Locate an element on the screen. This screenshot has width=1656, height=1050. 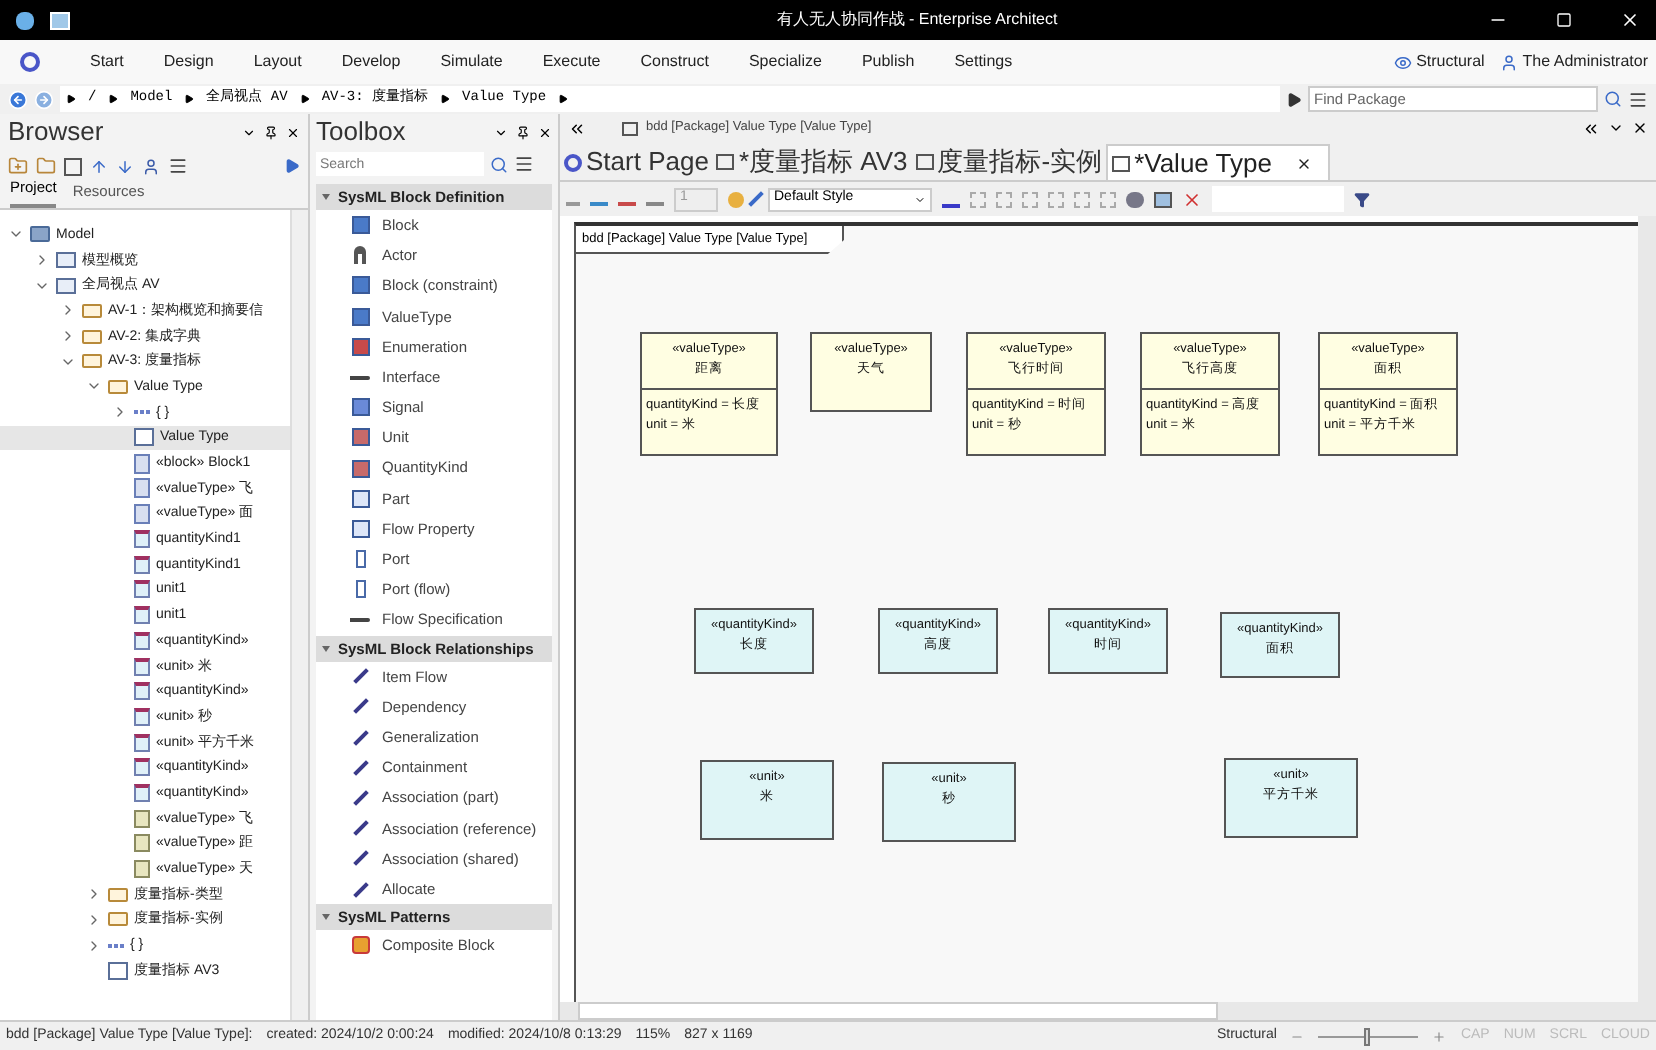
app-icon is located at coordinates (25, 20).